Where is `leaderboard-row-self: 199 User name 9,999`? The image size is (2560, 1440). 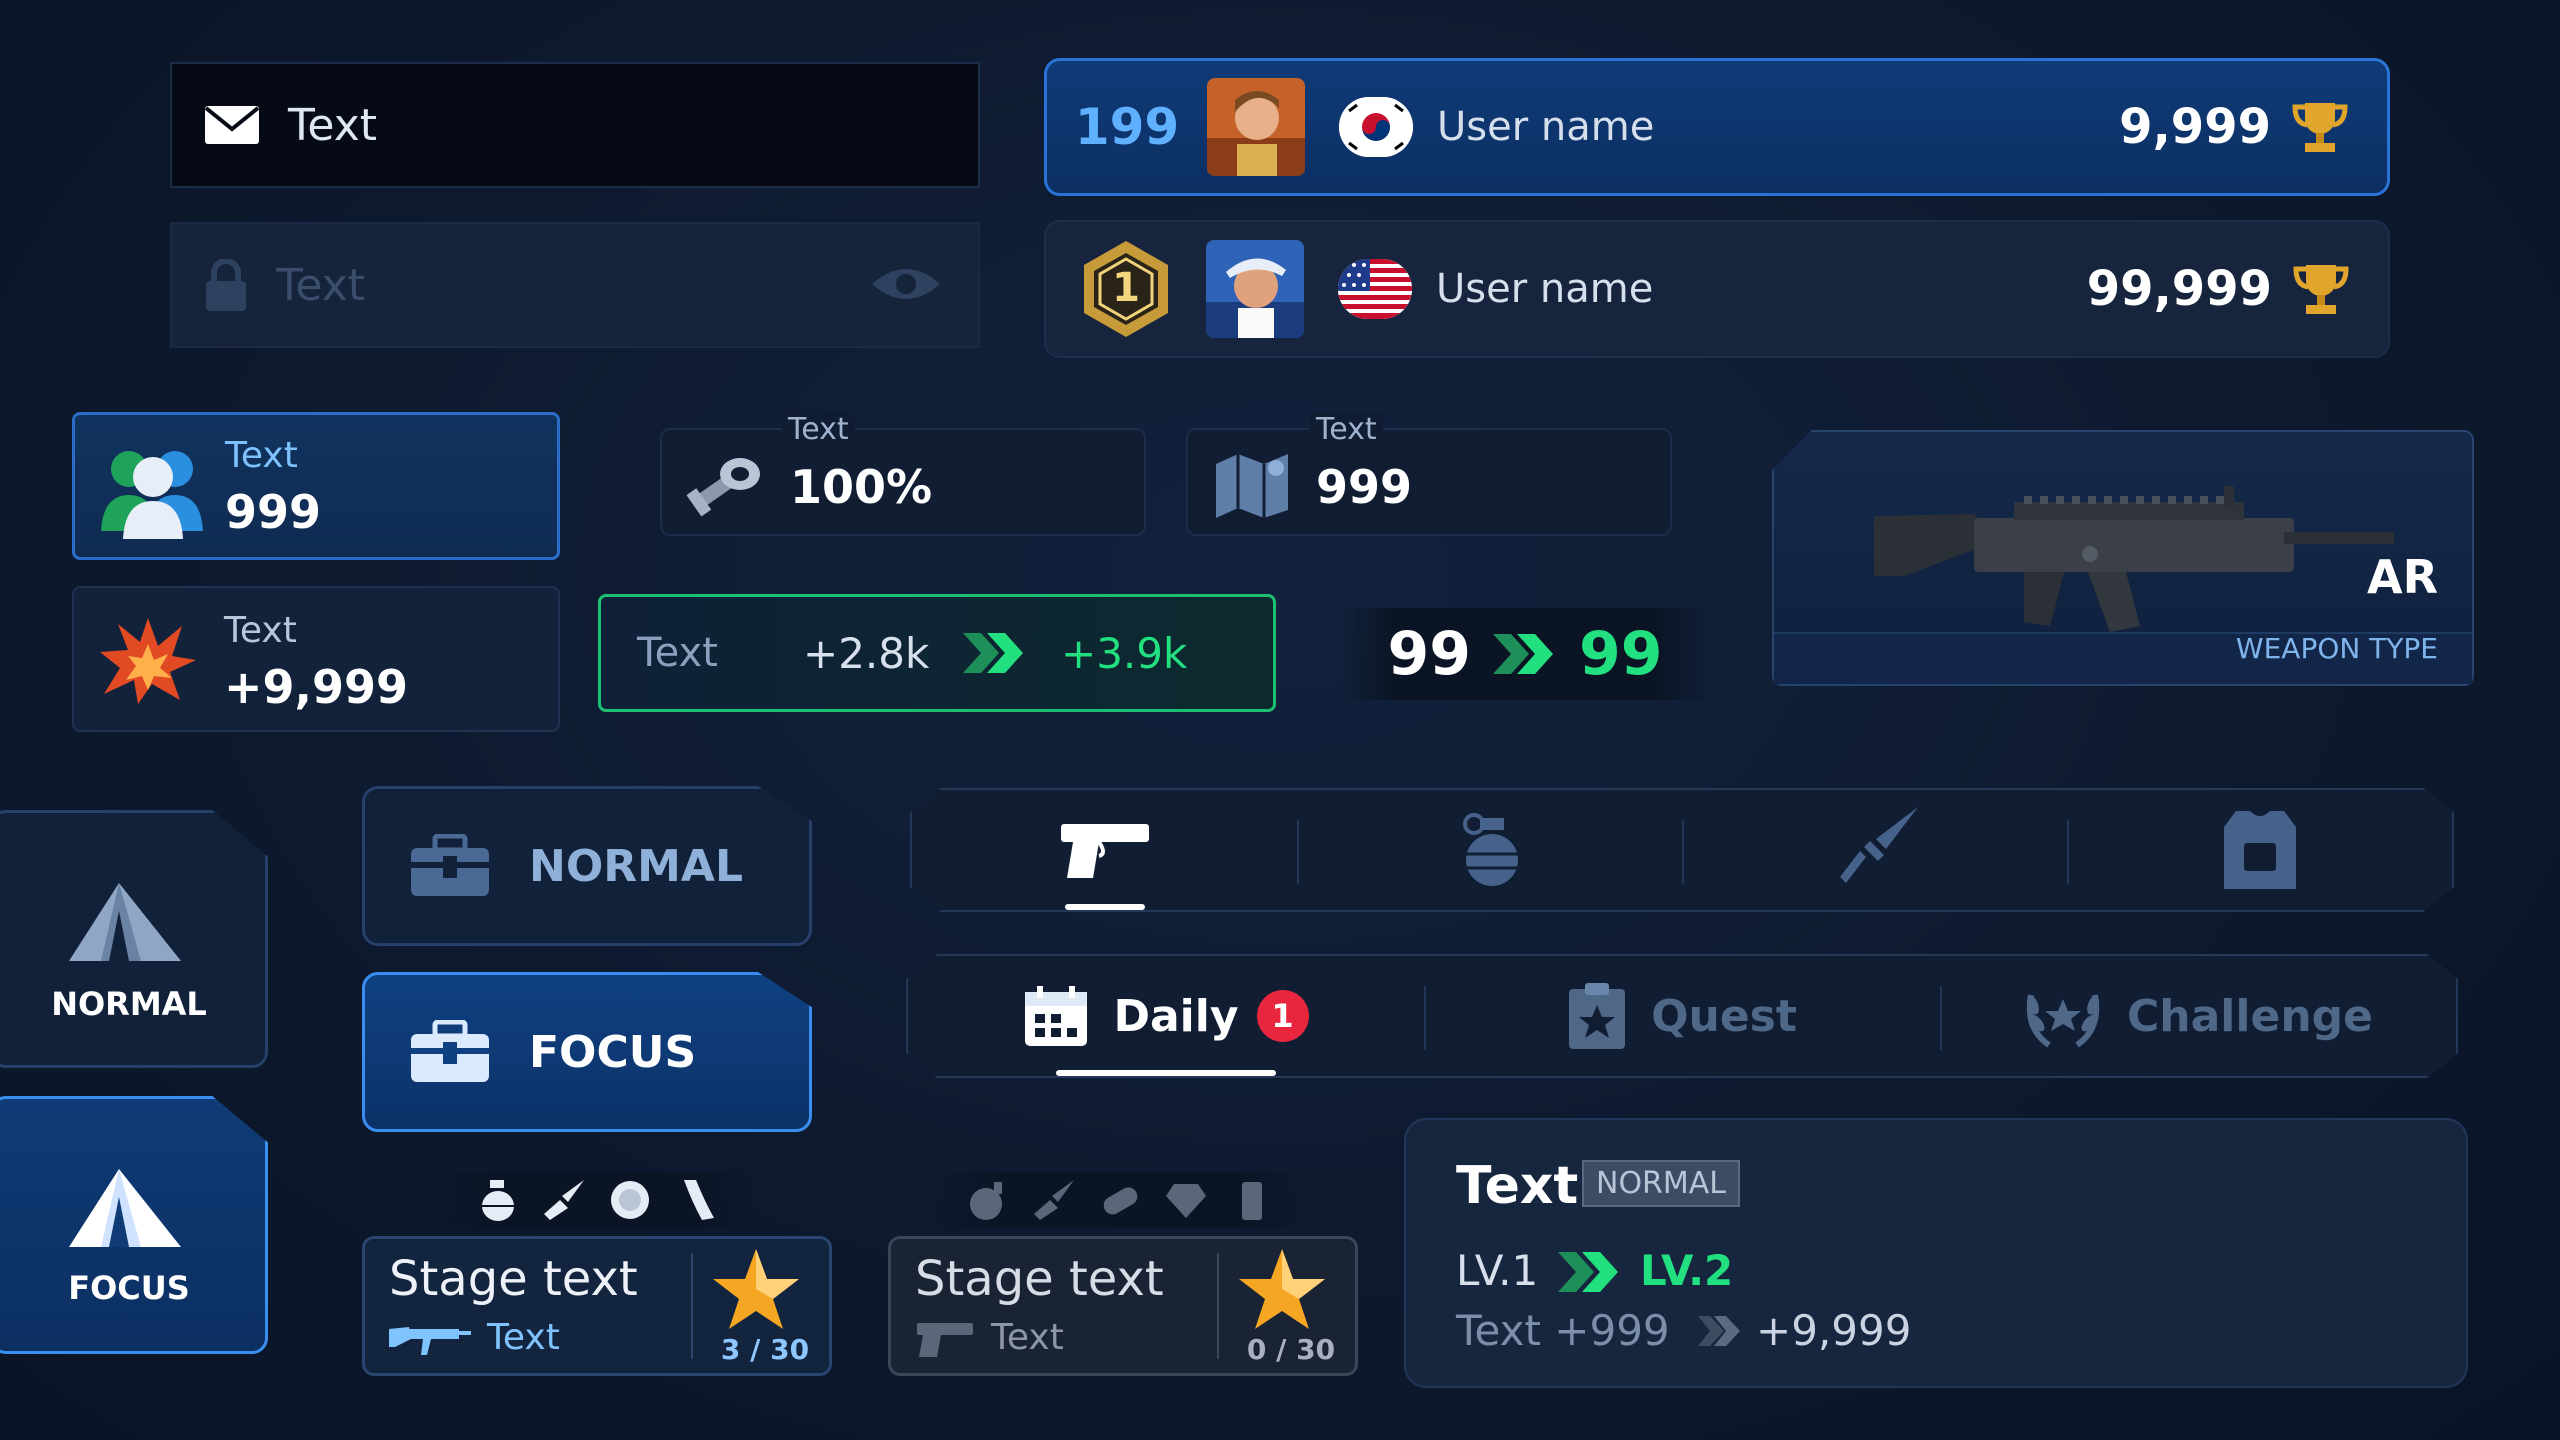 leaderboard-row-self: 199 User name 9,999 is located at coordinates (1717, 127).